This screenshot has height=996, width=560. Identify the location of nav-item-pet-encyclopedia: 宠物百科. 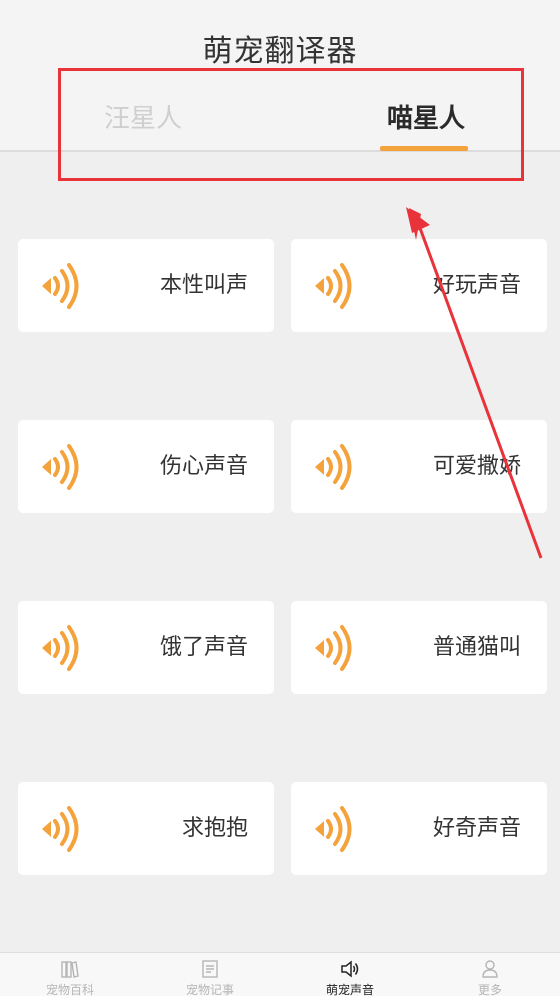
(70, 974).